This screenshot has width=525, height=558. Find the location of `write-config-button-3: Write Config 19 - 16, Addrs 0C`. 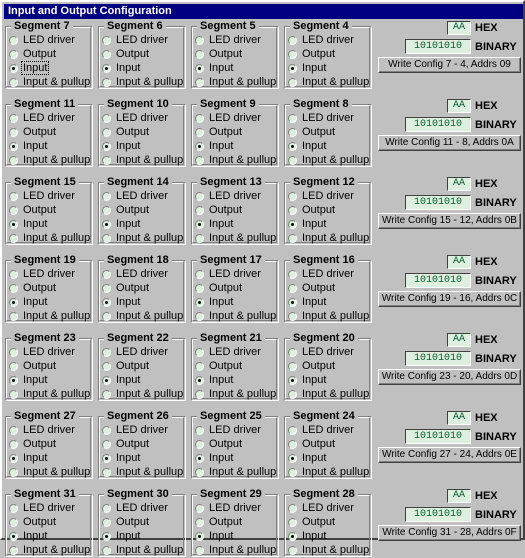

write-config-button-3: Write Config 19 - 16, Addrs 0C is located at coordinates (449, 299).